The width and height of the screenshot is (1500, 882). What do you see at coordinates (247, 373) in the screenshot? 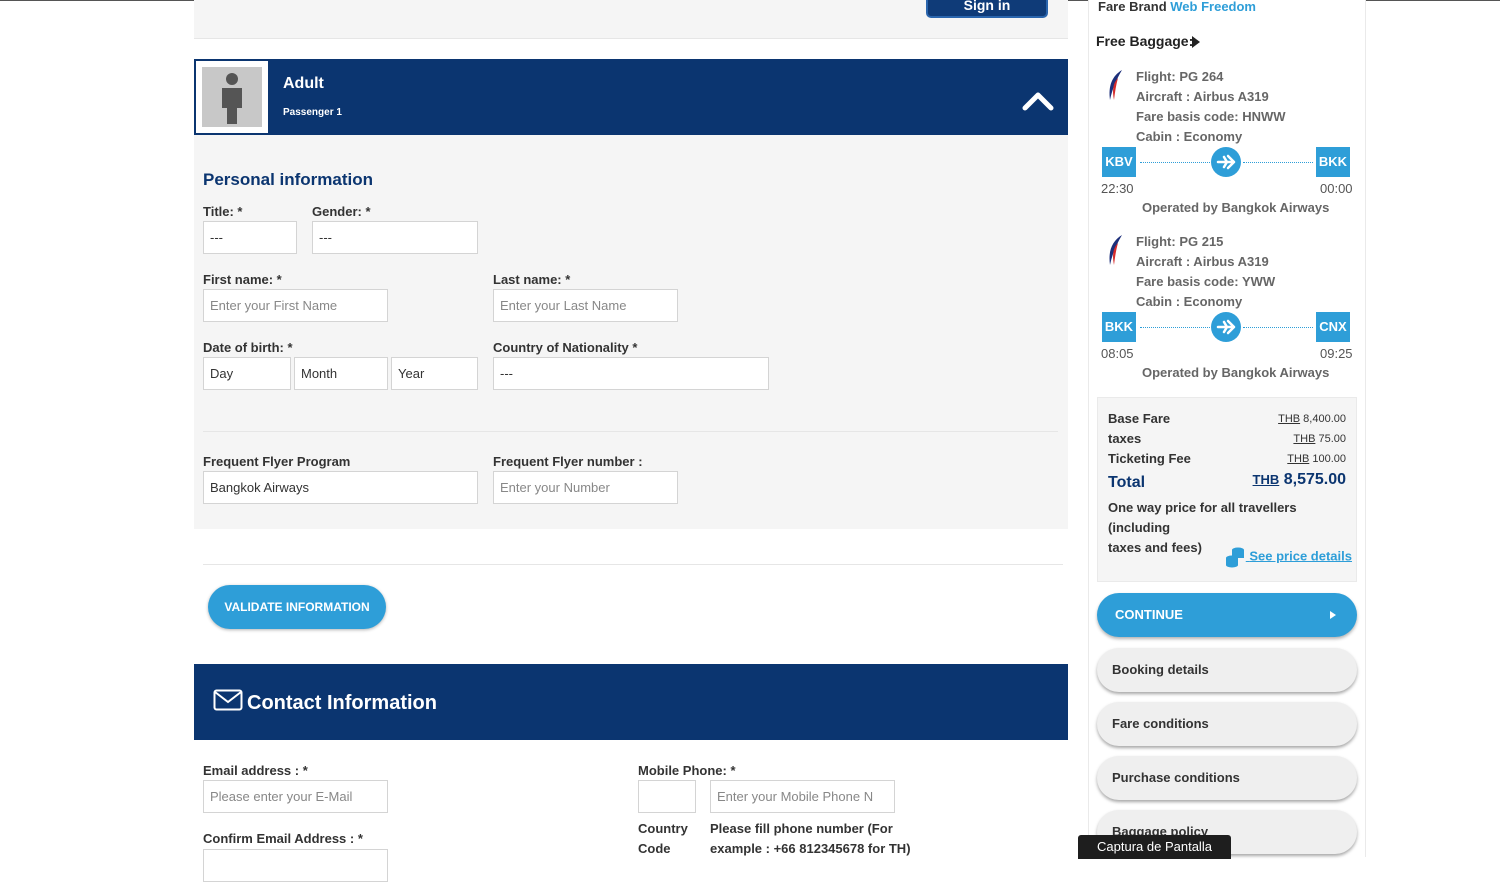
I see `dob-day-select: Day` at bounding box center [247, 373].